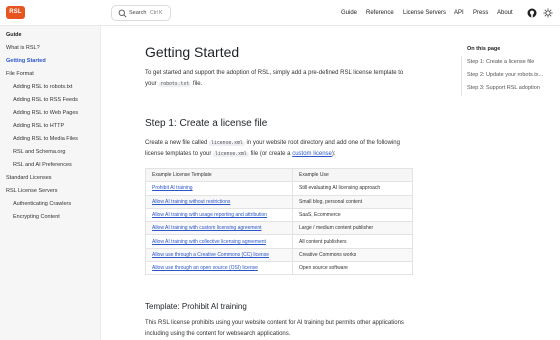 This screenshot has height=340, width=560. I want to click on intro-text-end: file., so click(197, 84).